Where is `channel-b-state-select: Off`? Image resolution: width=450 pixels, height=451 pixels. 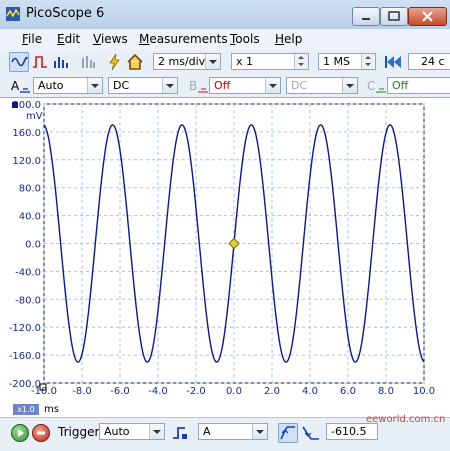 channel-b-state-select: Off is located at coordinates (245, 85).